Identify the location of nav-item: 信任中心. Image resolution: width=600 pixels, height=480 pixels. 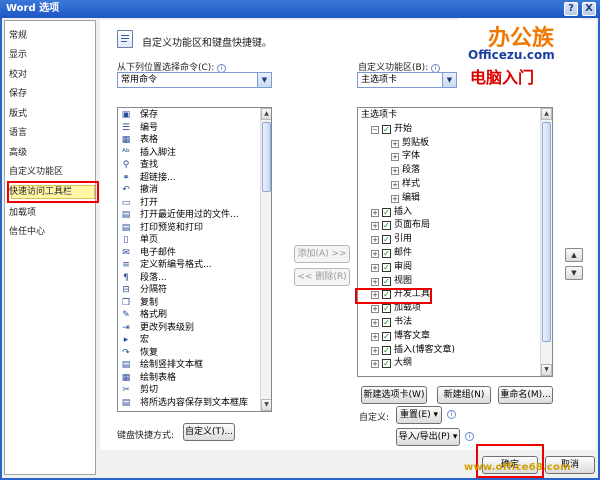
(27, 232).